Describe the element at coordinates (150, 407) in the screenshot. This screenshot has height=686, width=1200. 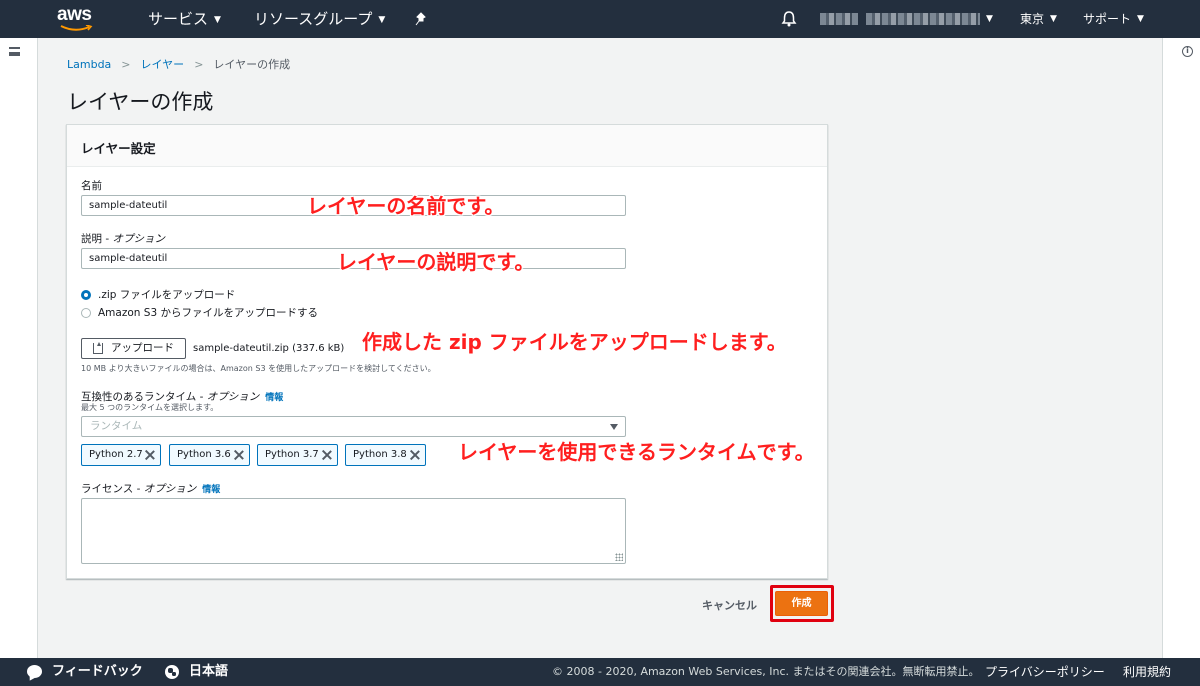
I see `runtime-sublabel: 最大 5 つのランタイムを選択します。` at that location.